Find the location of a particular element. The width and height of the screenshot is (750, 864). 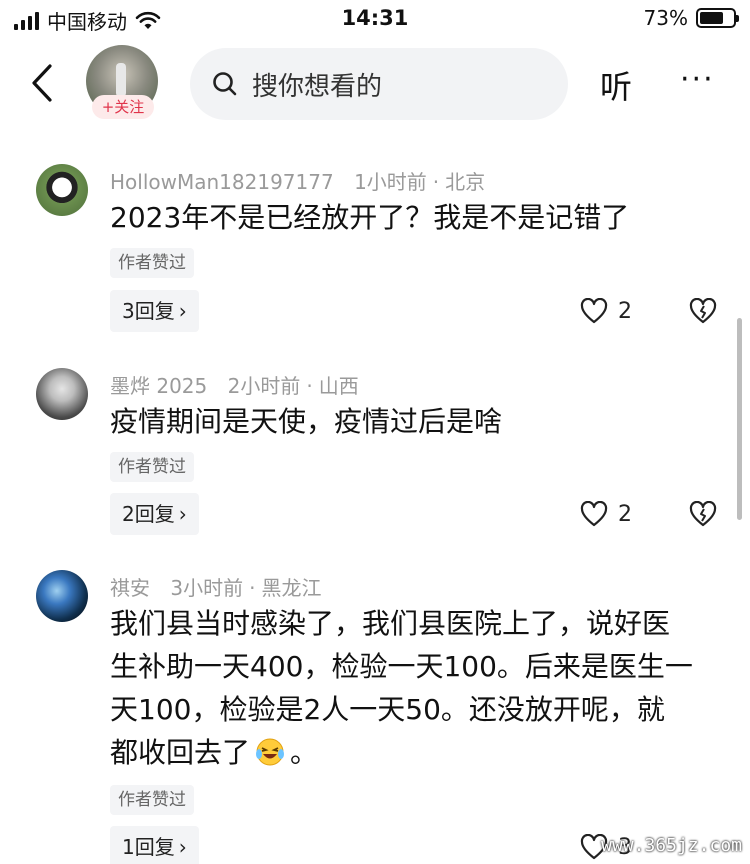

search-placeholder: 搜你想看的 is located at coordinates (317, 86).